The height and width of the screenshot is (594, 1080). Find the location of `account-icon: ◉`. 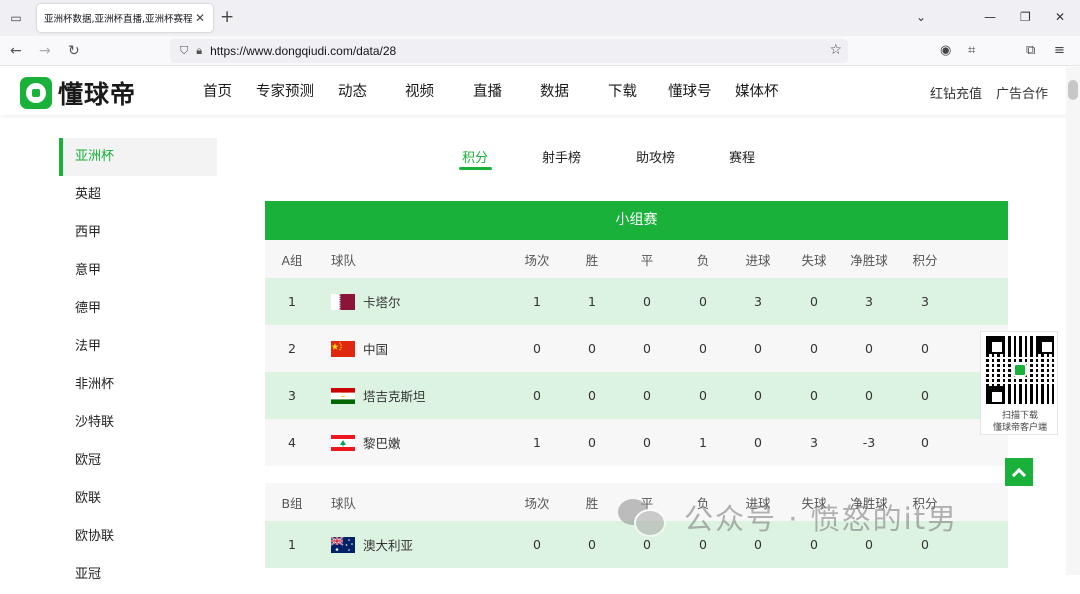

account-icon: ◉ is located at coordinates (945, 51).